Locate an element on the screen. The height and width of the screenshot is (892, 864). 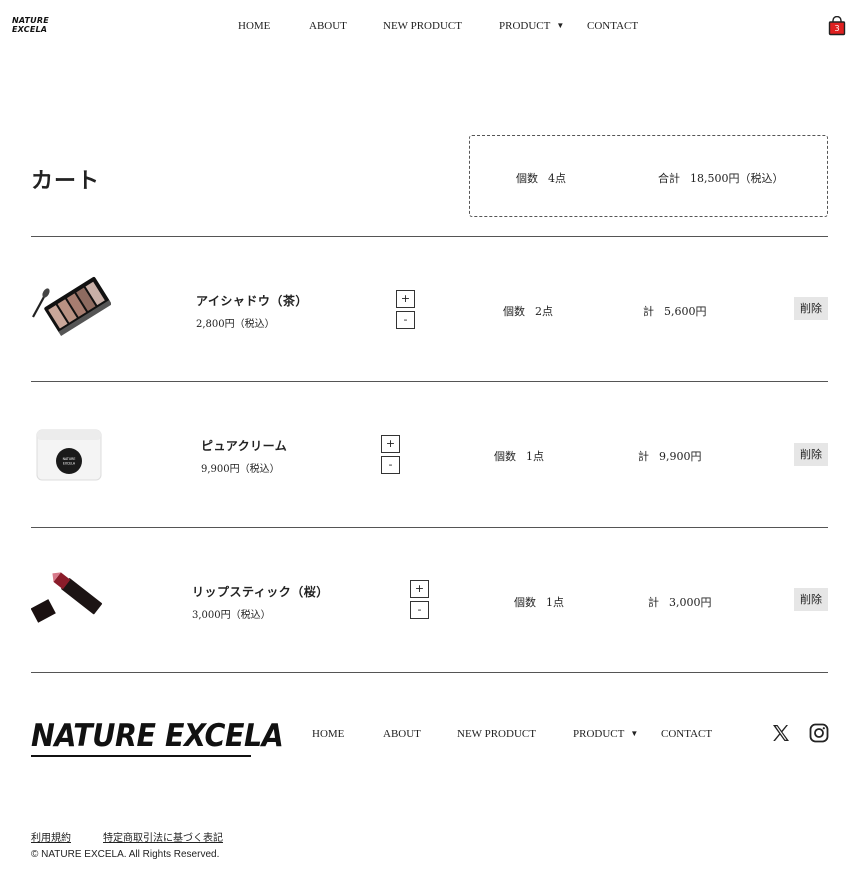
footer-nav-about: ABOUT is located at coordinates (402, 734).